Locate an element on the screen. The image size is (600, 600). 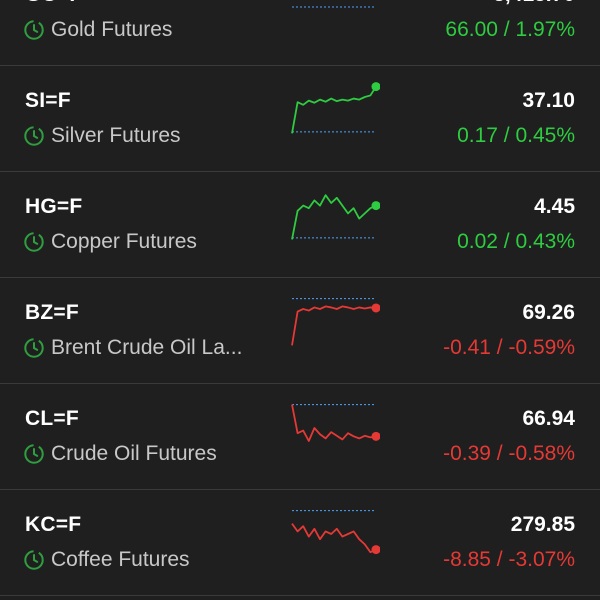
instrument-name-wrap: Copper Futures is located at coordinates (110, 242).